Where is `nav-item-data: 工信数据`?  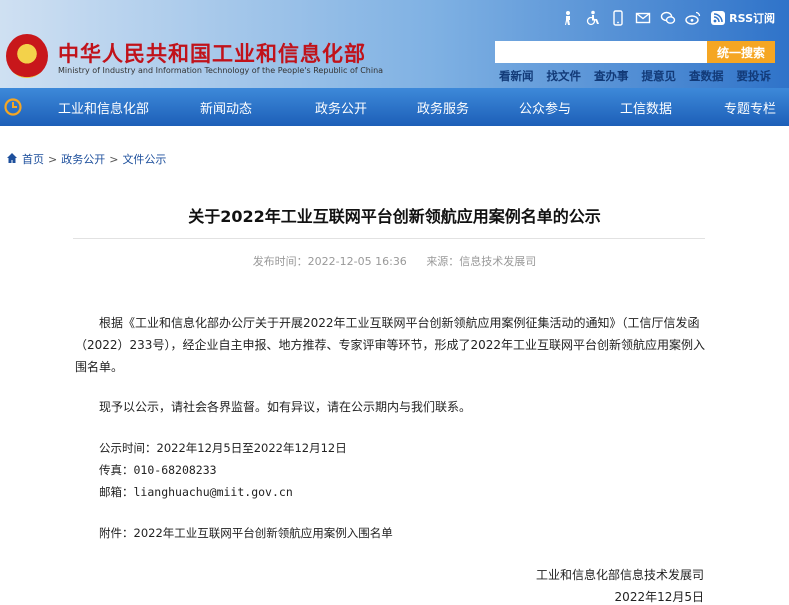
nav-item-data: 工信数据 is located at coordinates (621, 107).